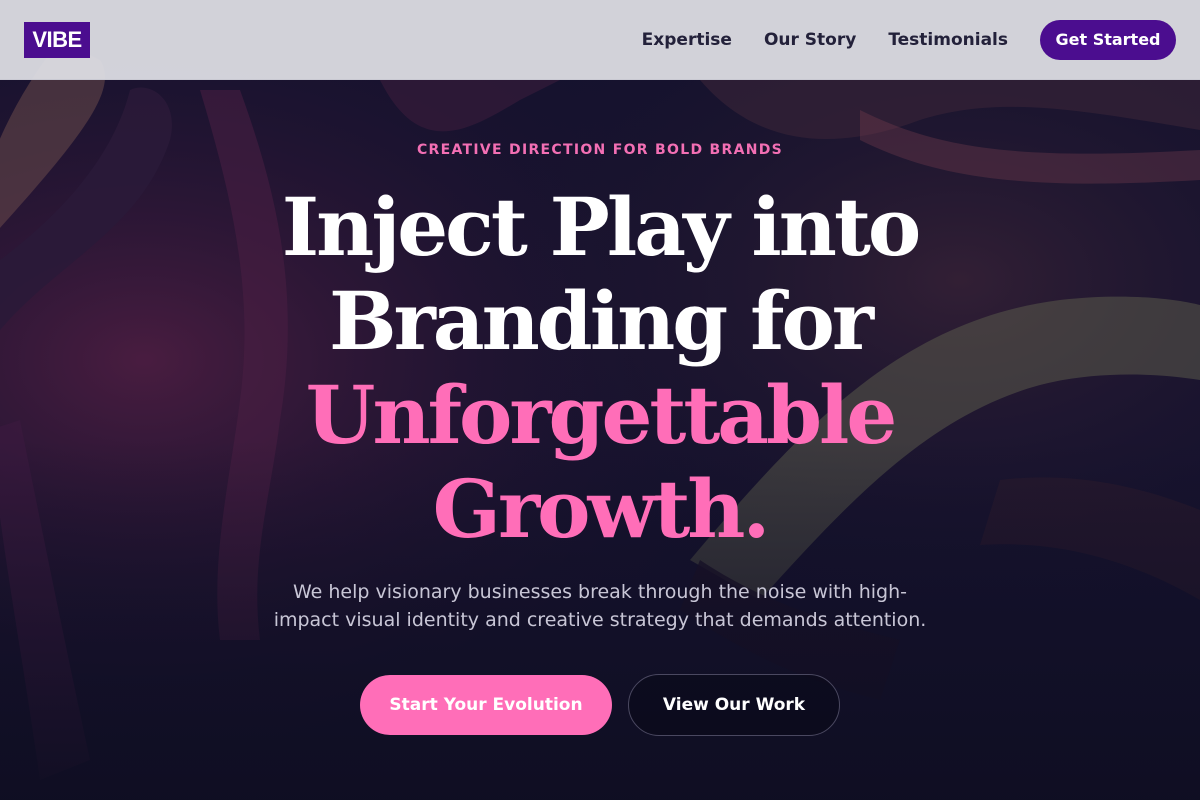 The width and height of the screenshot is (1200, 800). Describe the element at coordinates (601, 509) in the screenshot. I see `headline-line-4: Growth.` at that location.